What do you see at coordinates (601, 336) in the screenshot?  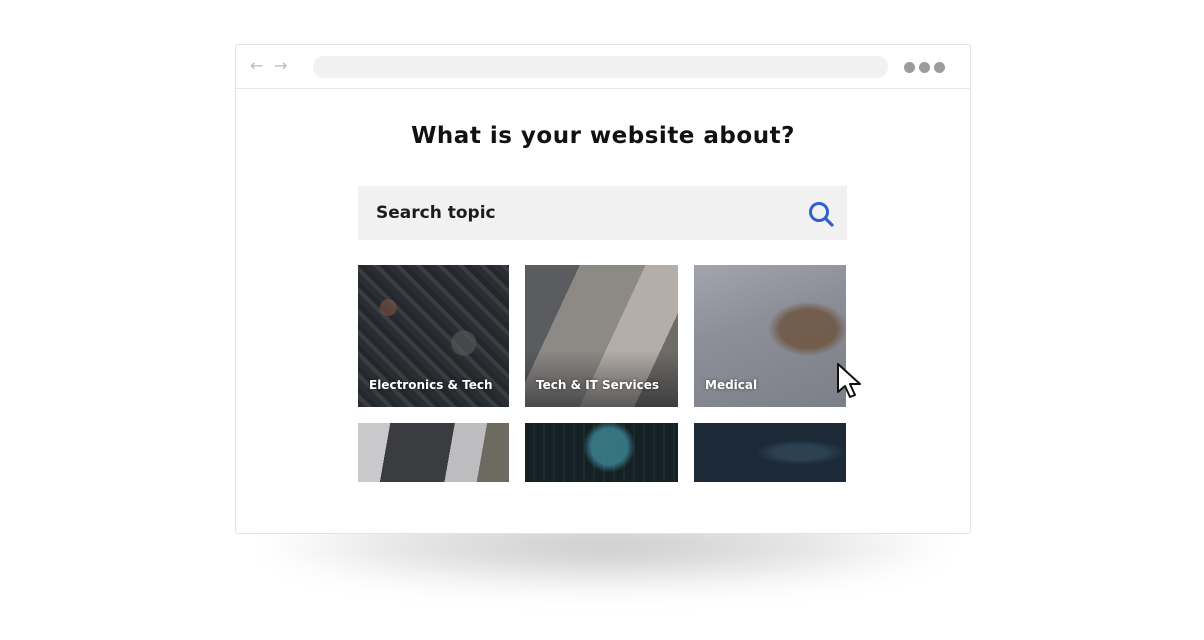 I see `topic-tile-tech-it-services: Tech & IT Services` at bounding box center [601, 336].